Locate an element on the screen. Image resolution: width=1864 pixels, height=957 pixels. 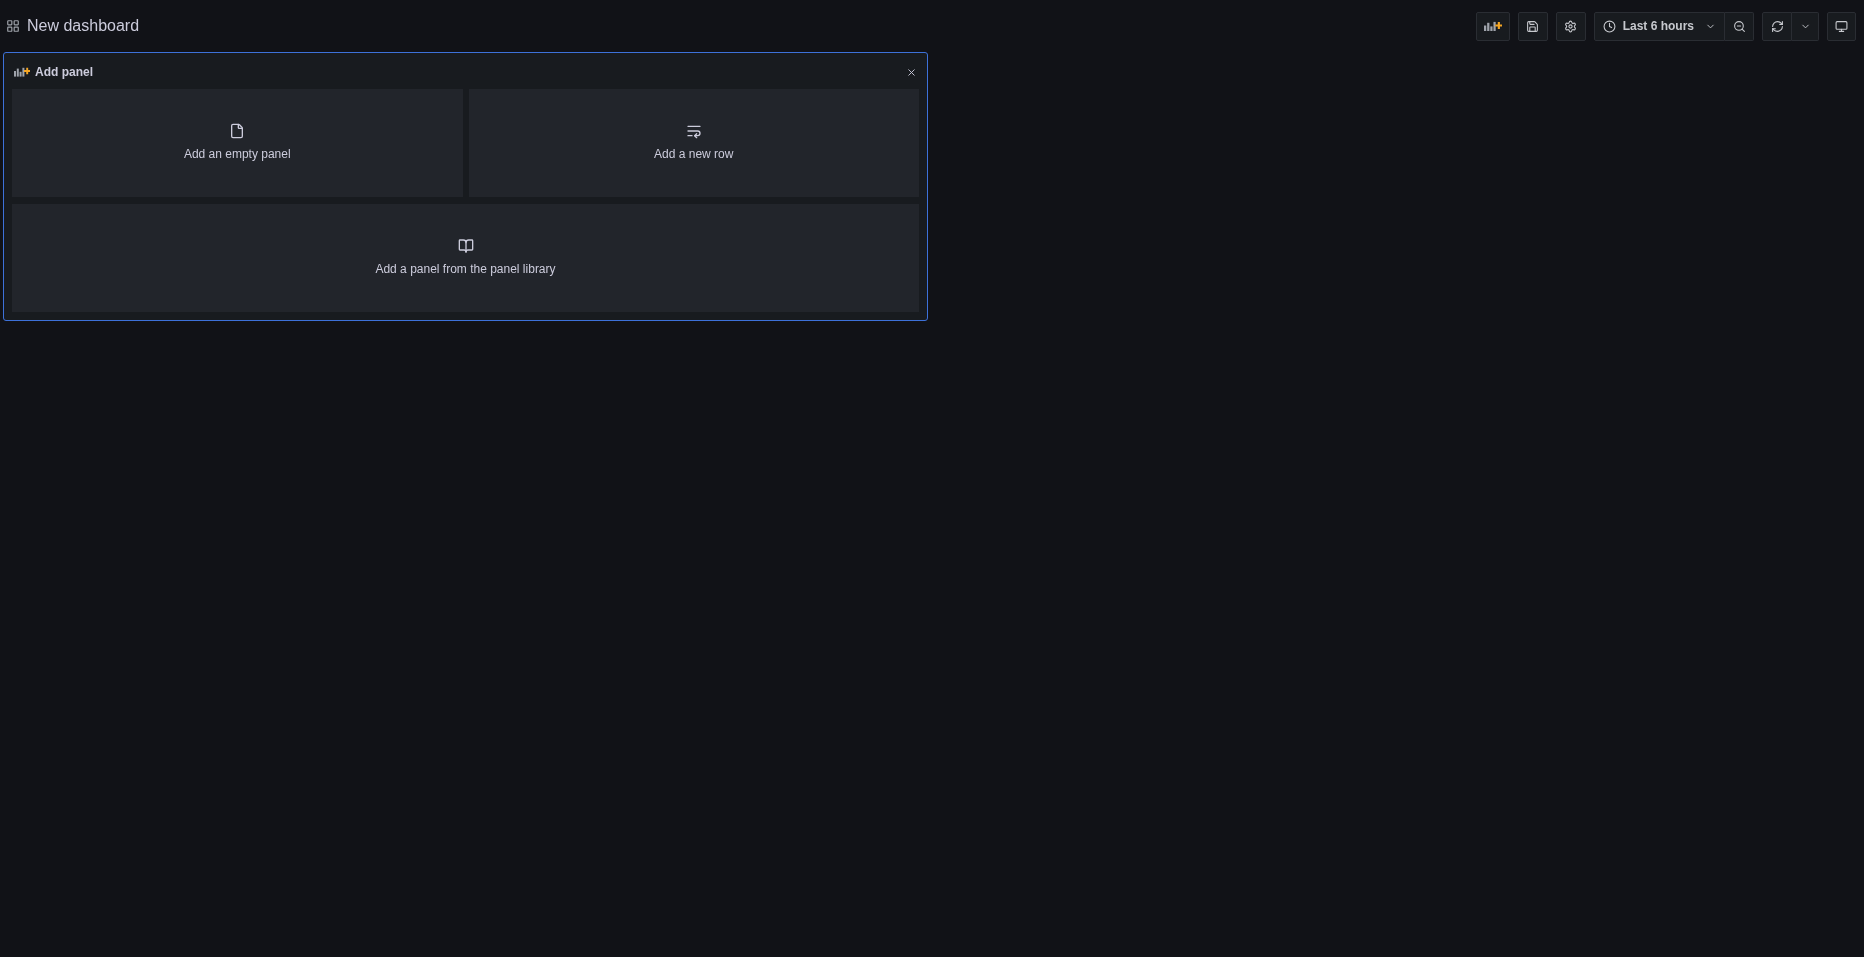
monitor-icon is located at coordinates (1841, 26).